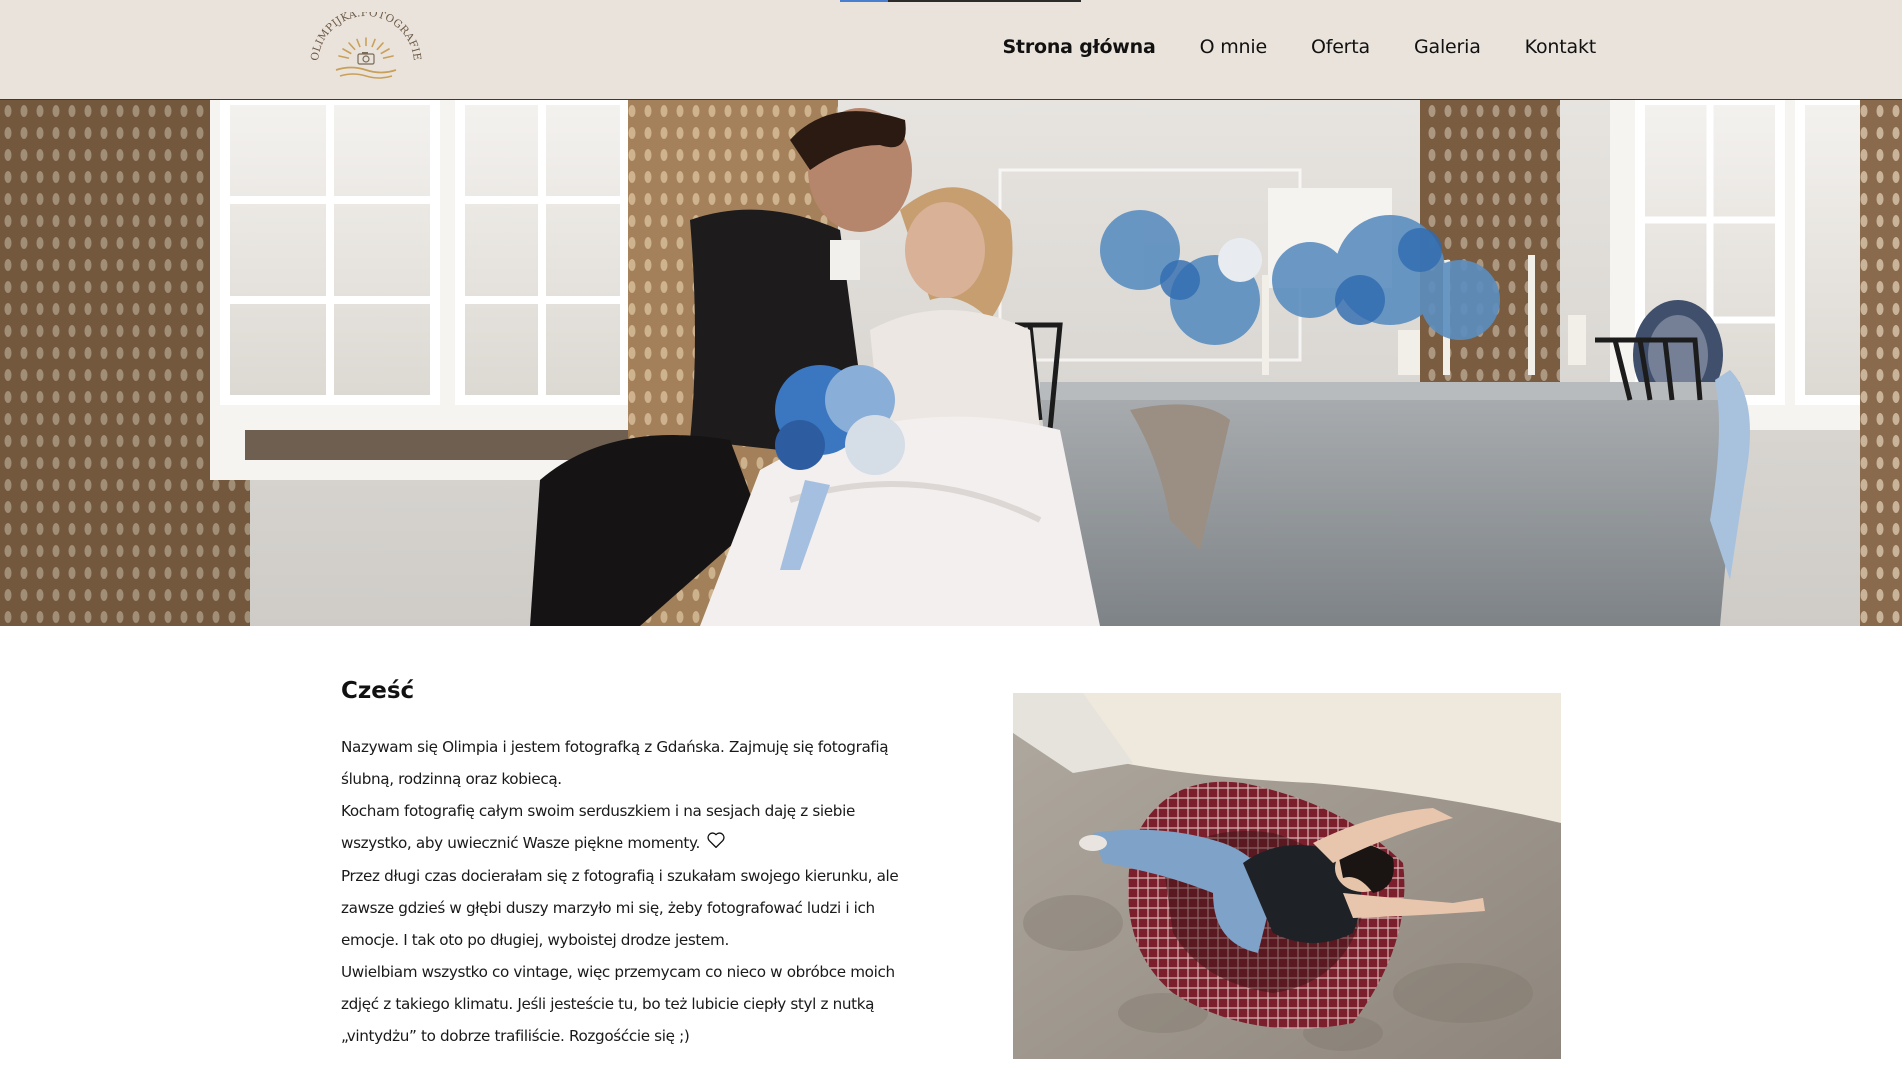  What do you see at coordinates (1561, 47) in the screenshot?
I see `nav-item-contact: Kontakt` at bounding box center [1561, 47].